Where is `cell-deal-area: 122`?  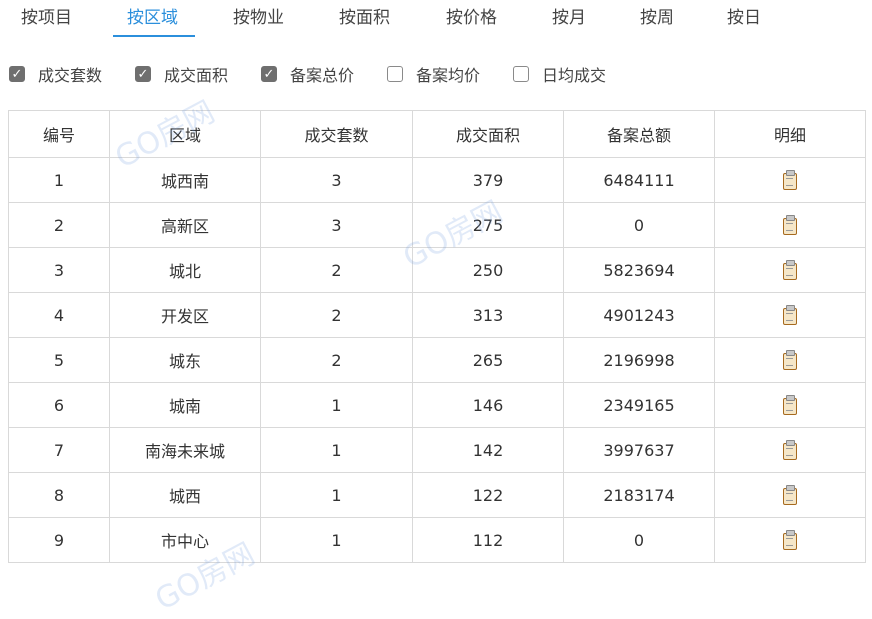 cell-deal-area: 122 is located at coordinates (488, 495).